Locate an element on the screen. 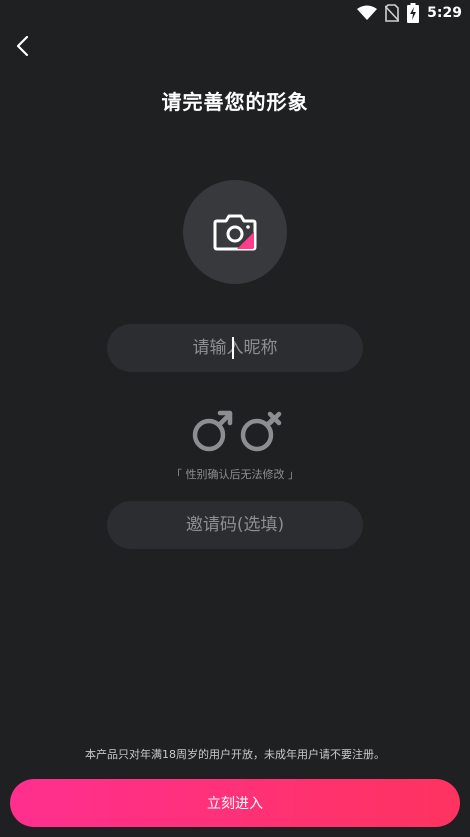 This screenshot has width=470, height=837. nickname-input is located at coordinates (235, 348).